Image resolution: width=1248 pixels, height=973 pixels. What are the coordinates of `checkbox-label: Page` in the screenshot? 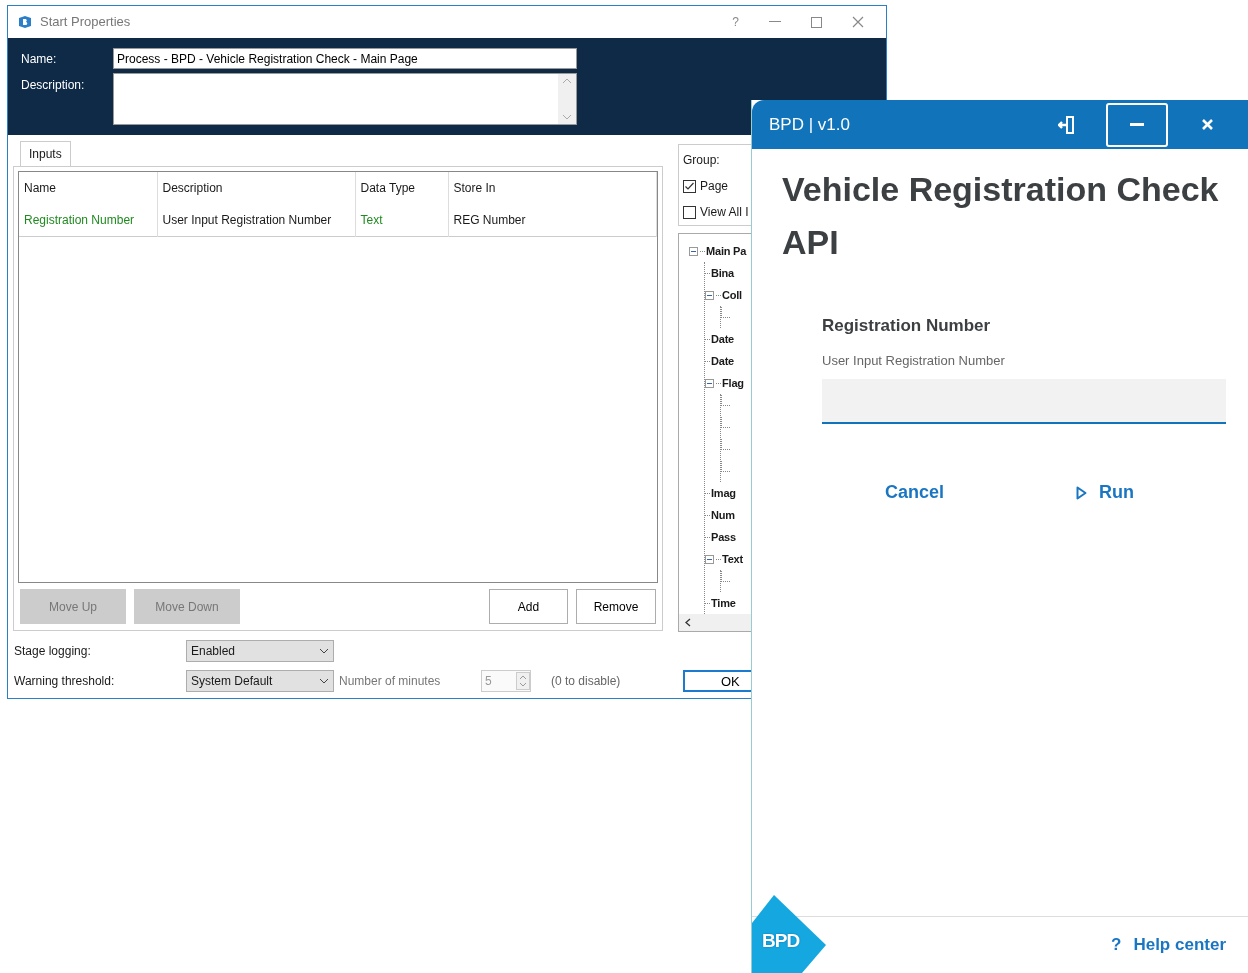 It's located at (714, 186).